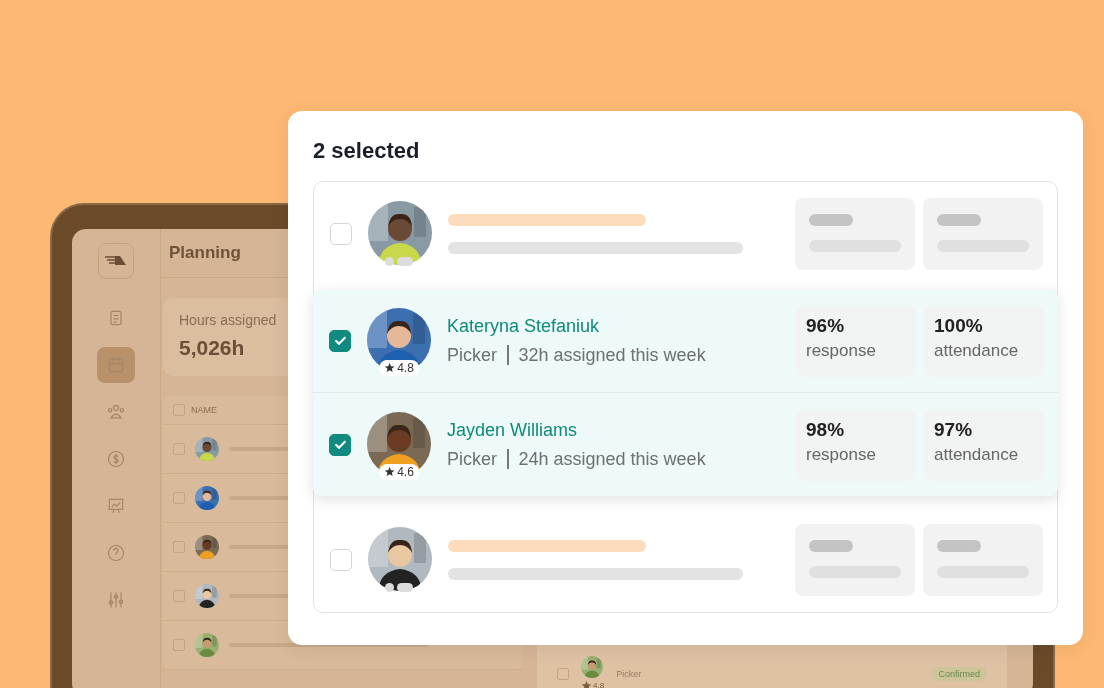 The width and height of the screenshot is (1104, 688). I want to click on stat-value: 5,026h, so click(212, 348).